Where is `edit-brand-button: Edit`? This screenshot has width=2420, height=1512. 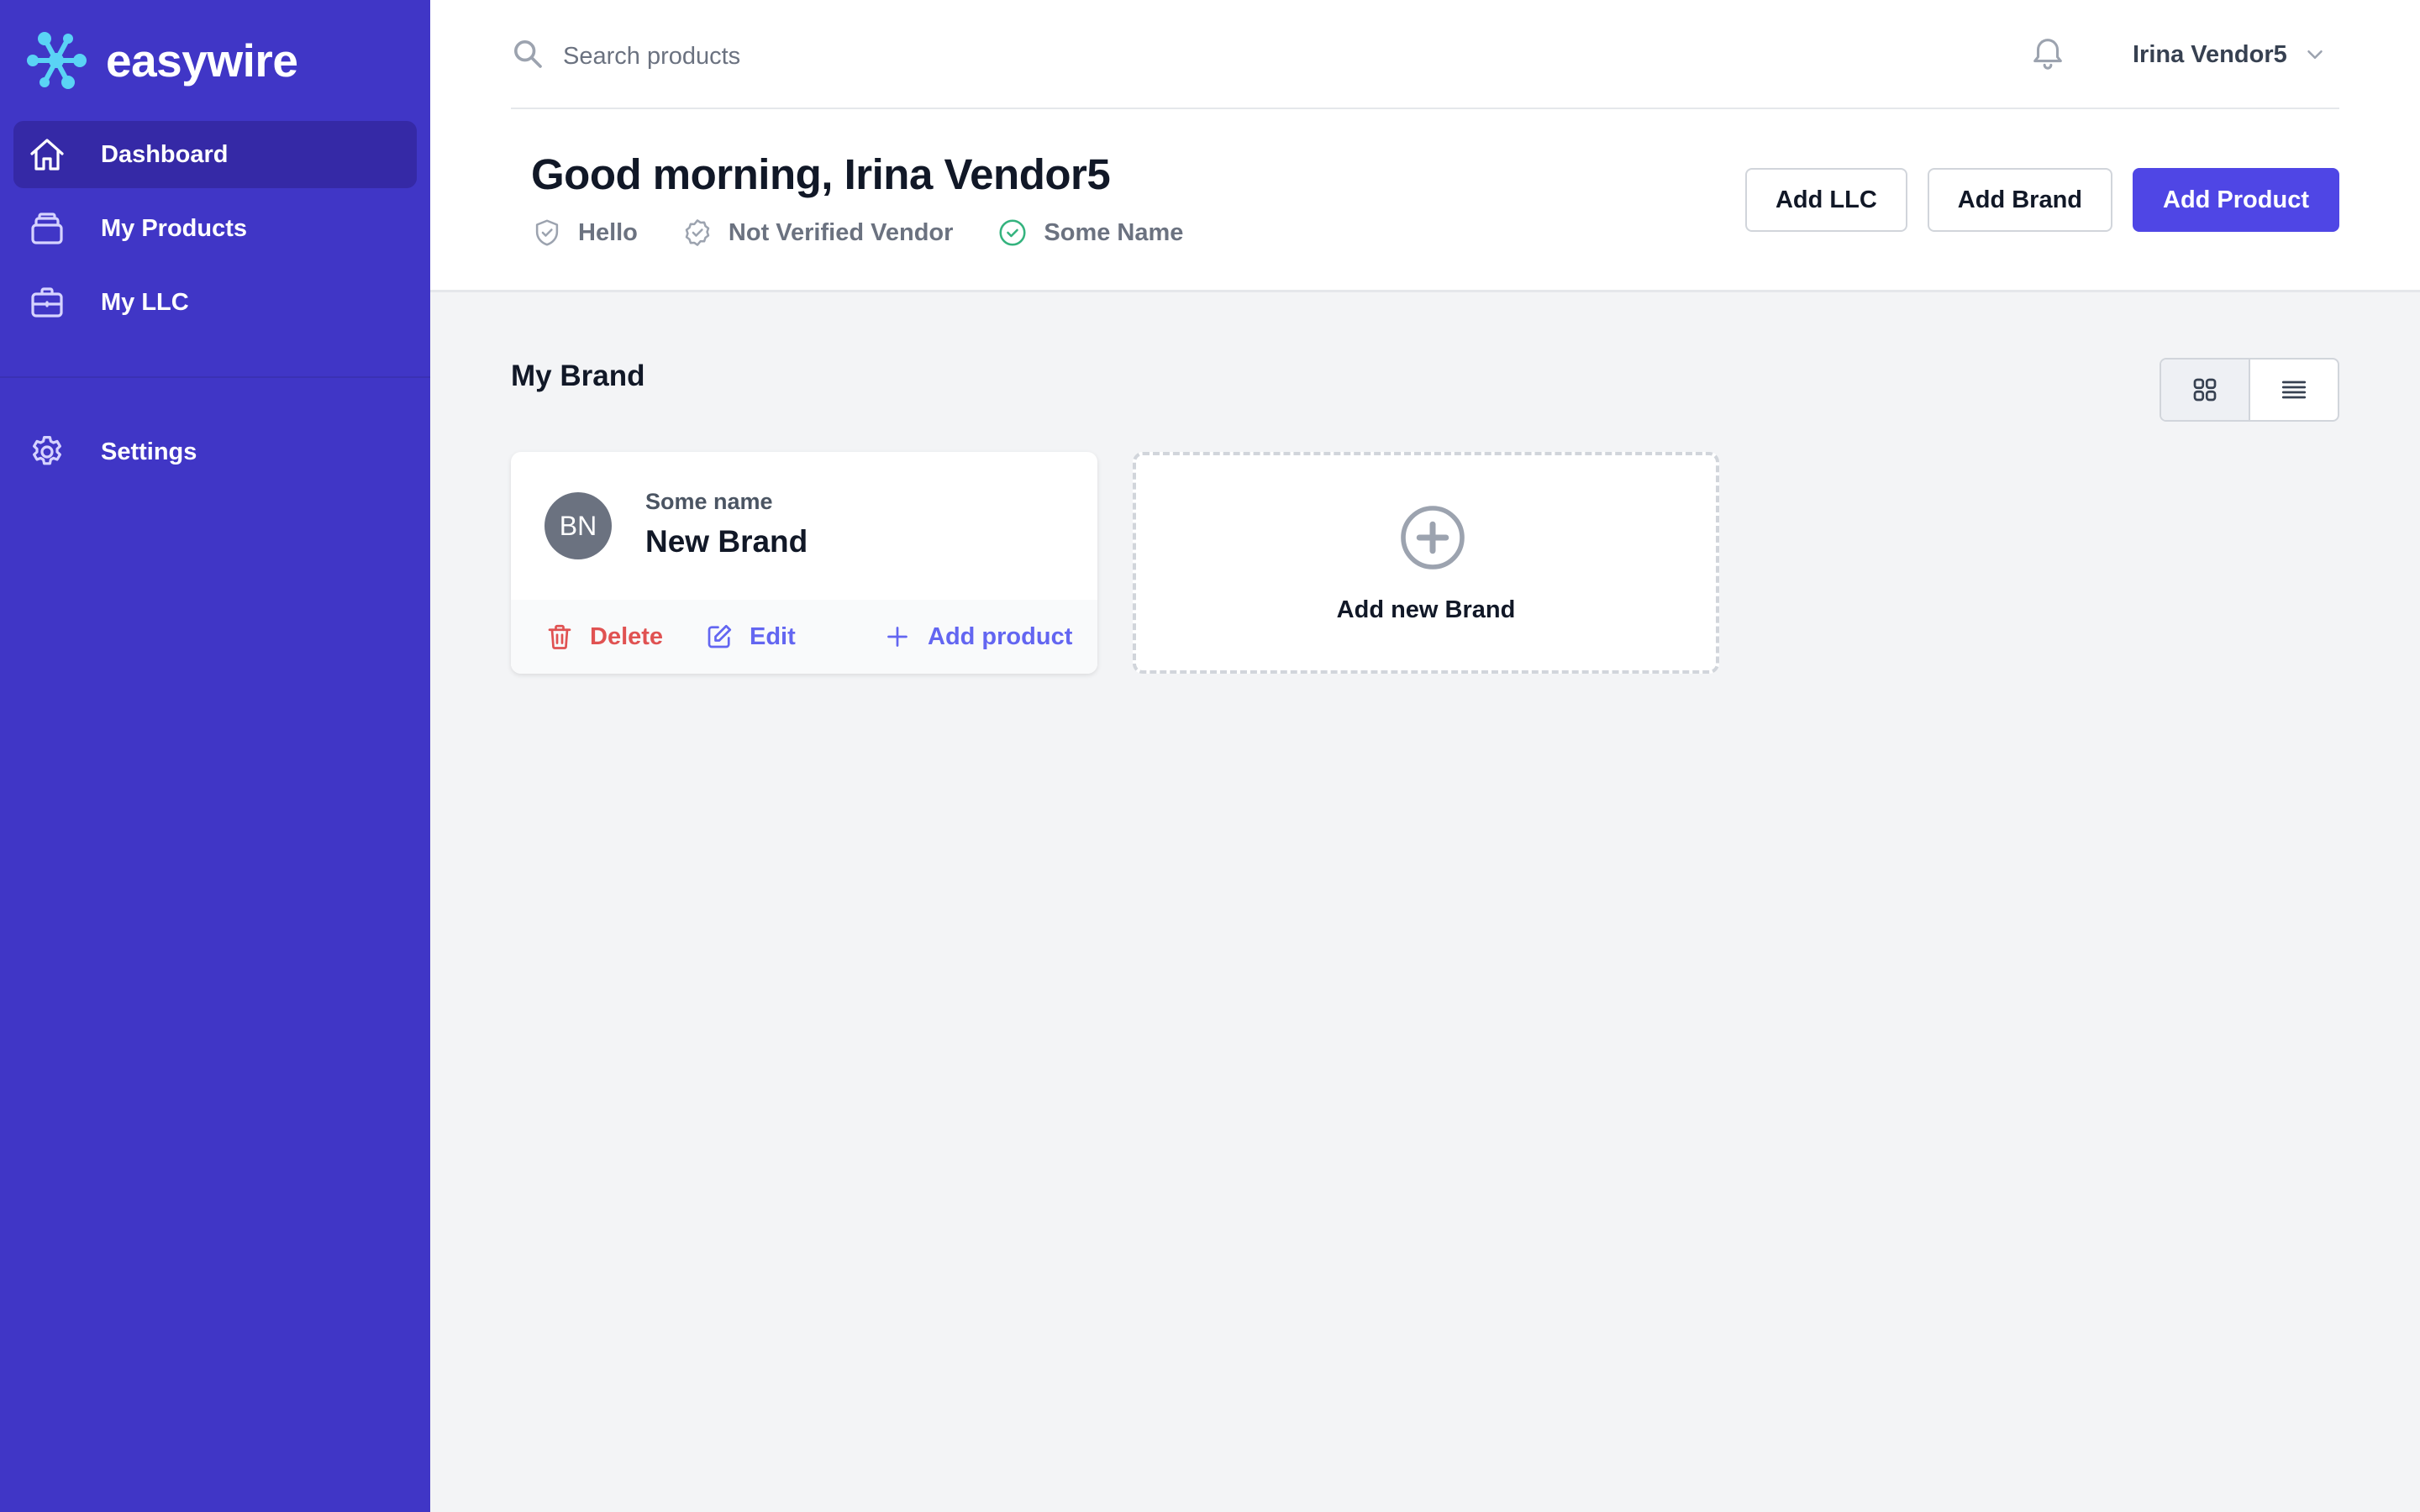 edit-brand-button: Edit is located at coordinates (750, 637).